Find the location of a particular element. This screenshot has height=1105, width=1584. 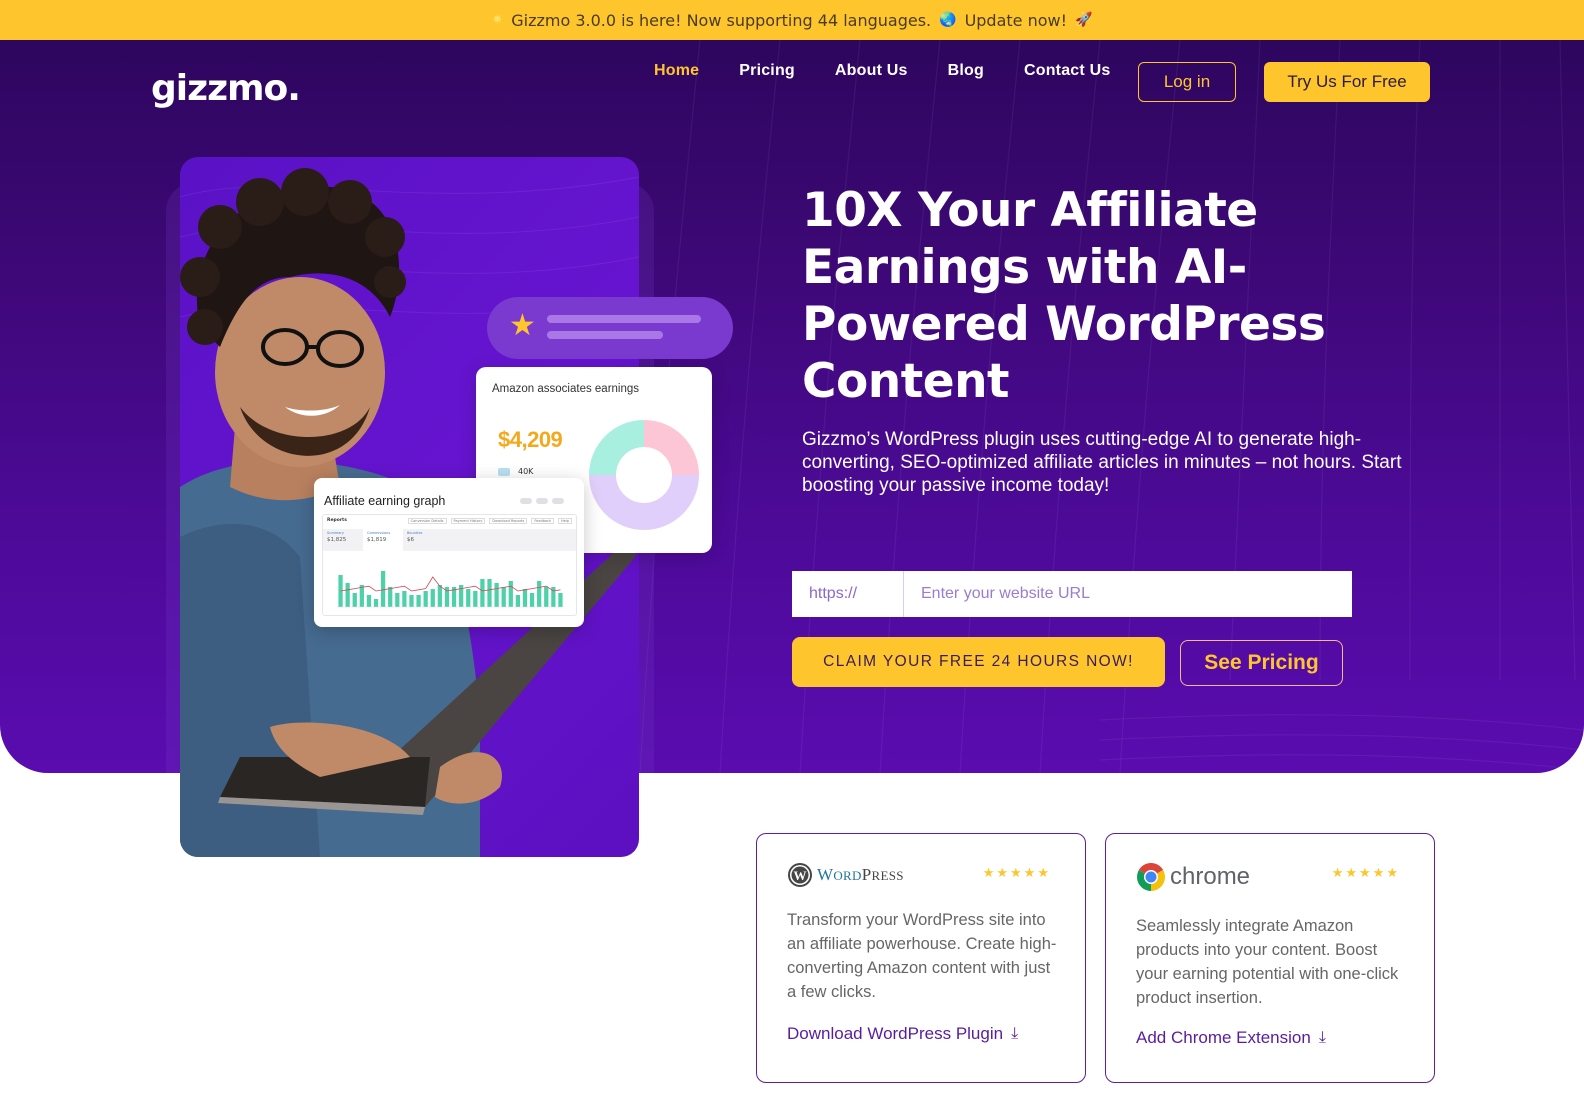

report-tab: Download Reports is located at coordinates (508, 521).